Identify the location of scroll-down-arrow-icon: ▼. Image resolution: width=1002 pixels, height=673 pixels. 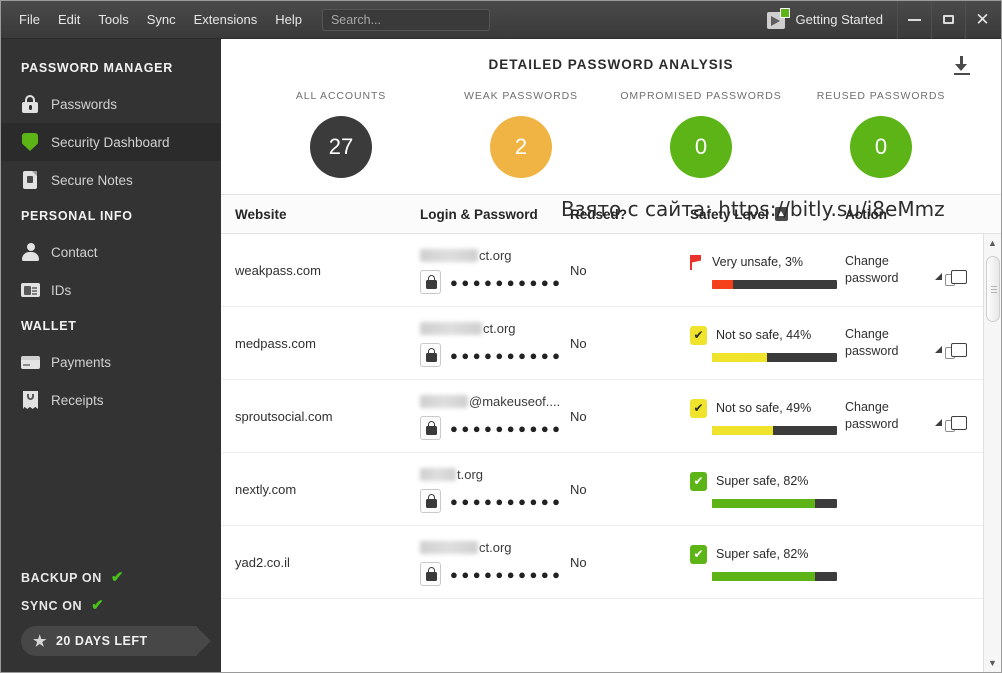
(993, 663).